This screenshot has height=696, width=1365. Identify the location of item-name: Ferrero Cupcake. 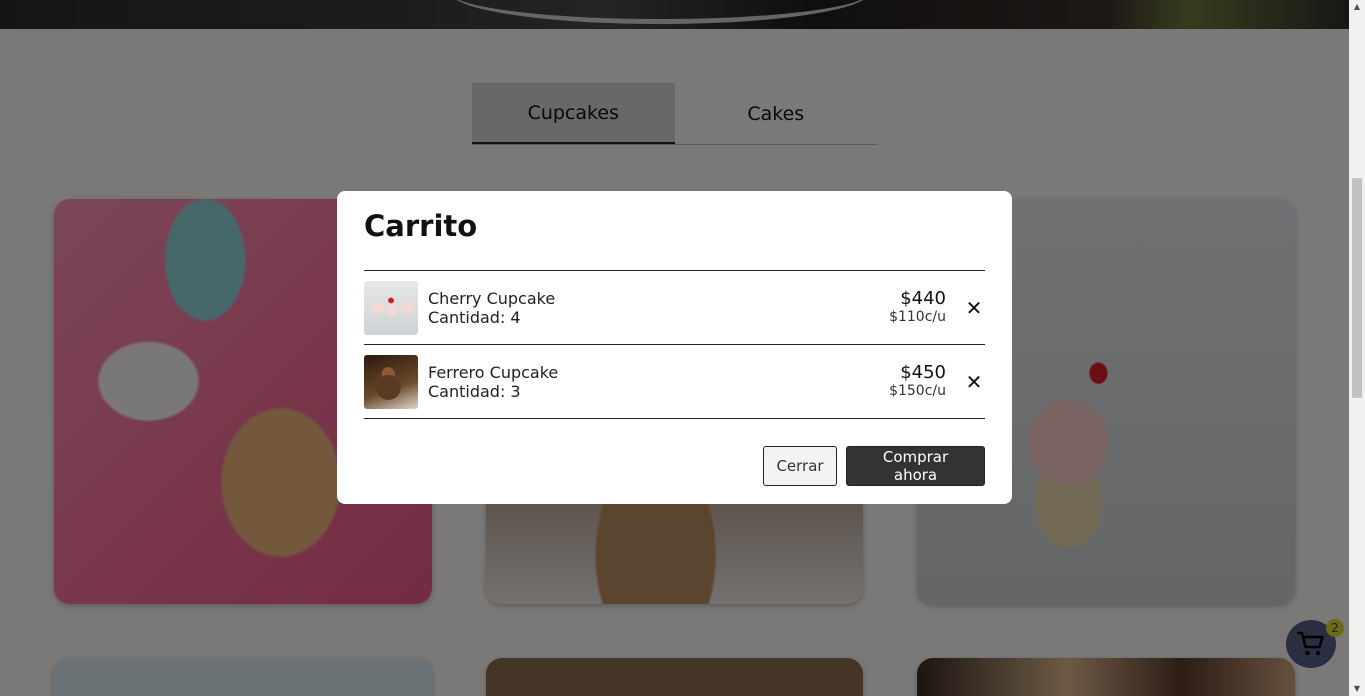
(493, 372).